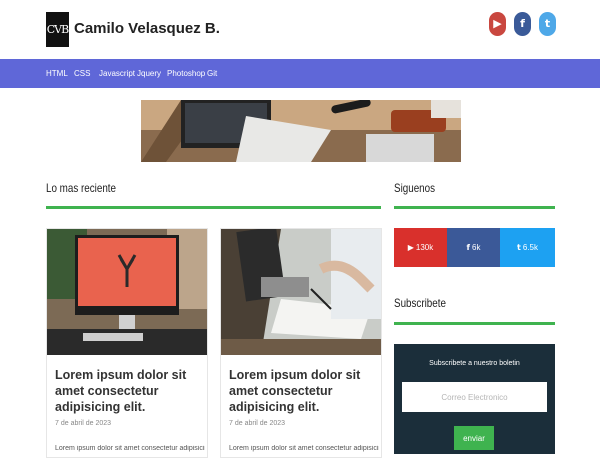 The image size is (600, 458). Describe the element at coordinates (474, 207) in the screenshot. I see `follow-heading-underline` at that location.